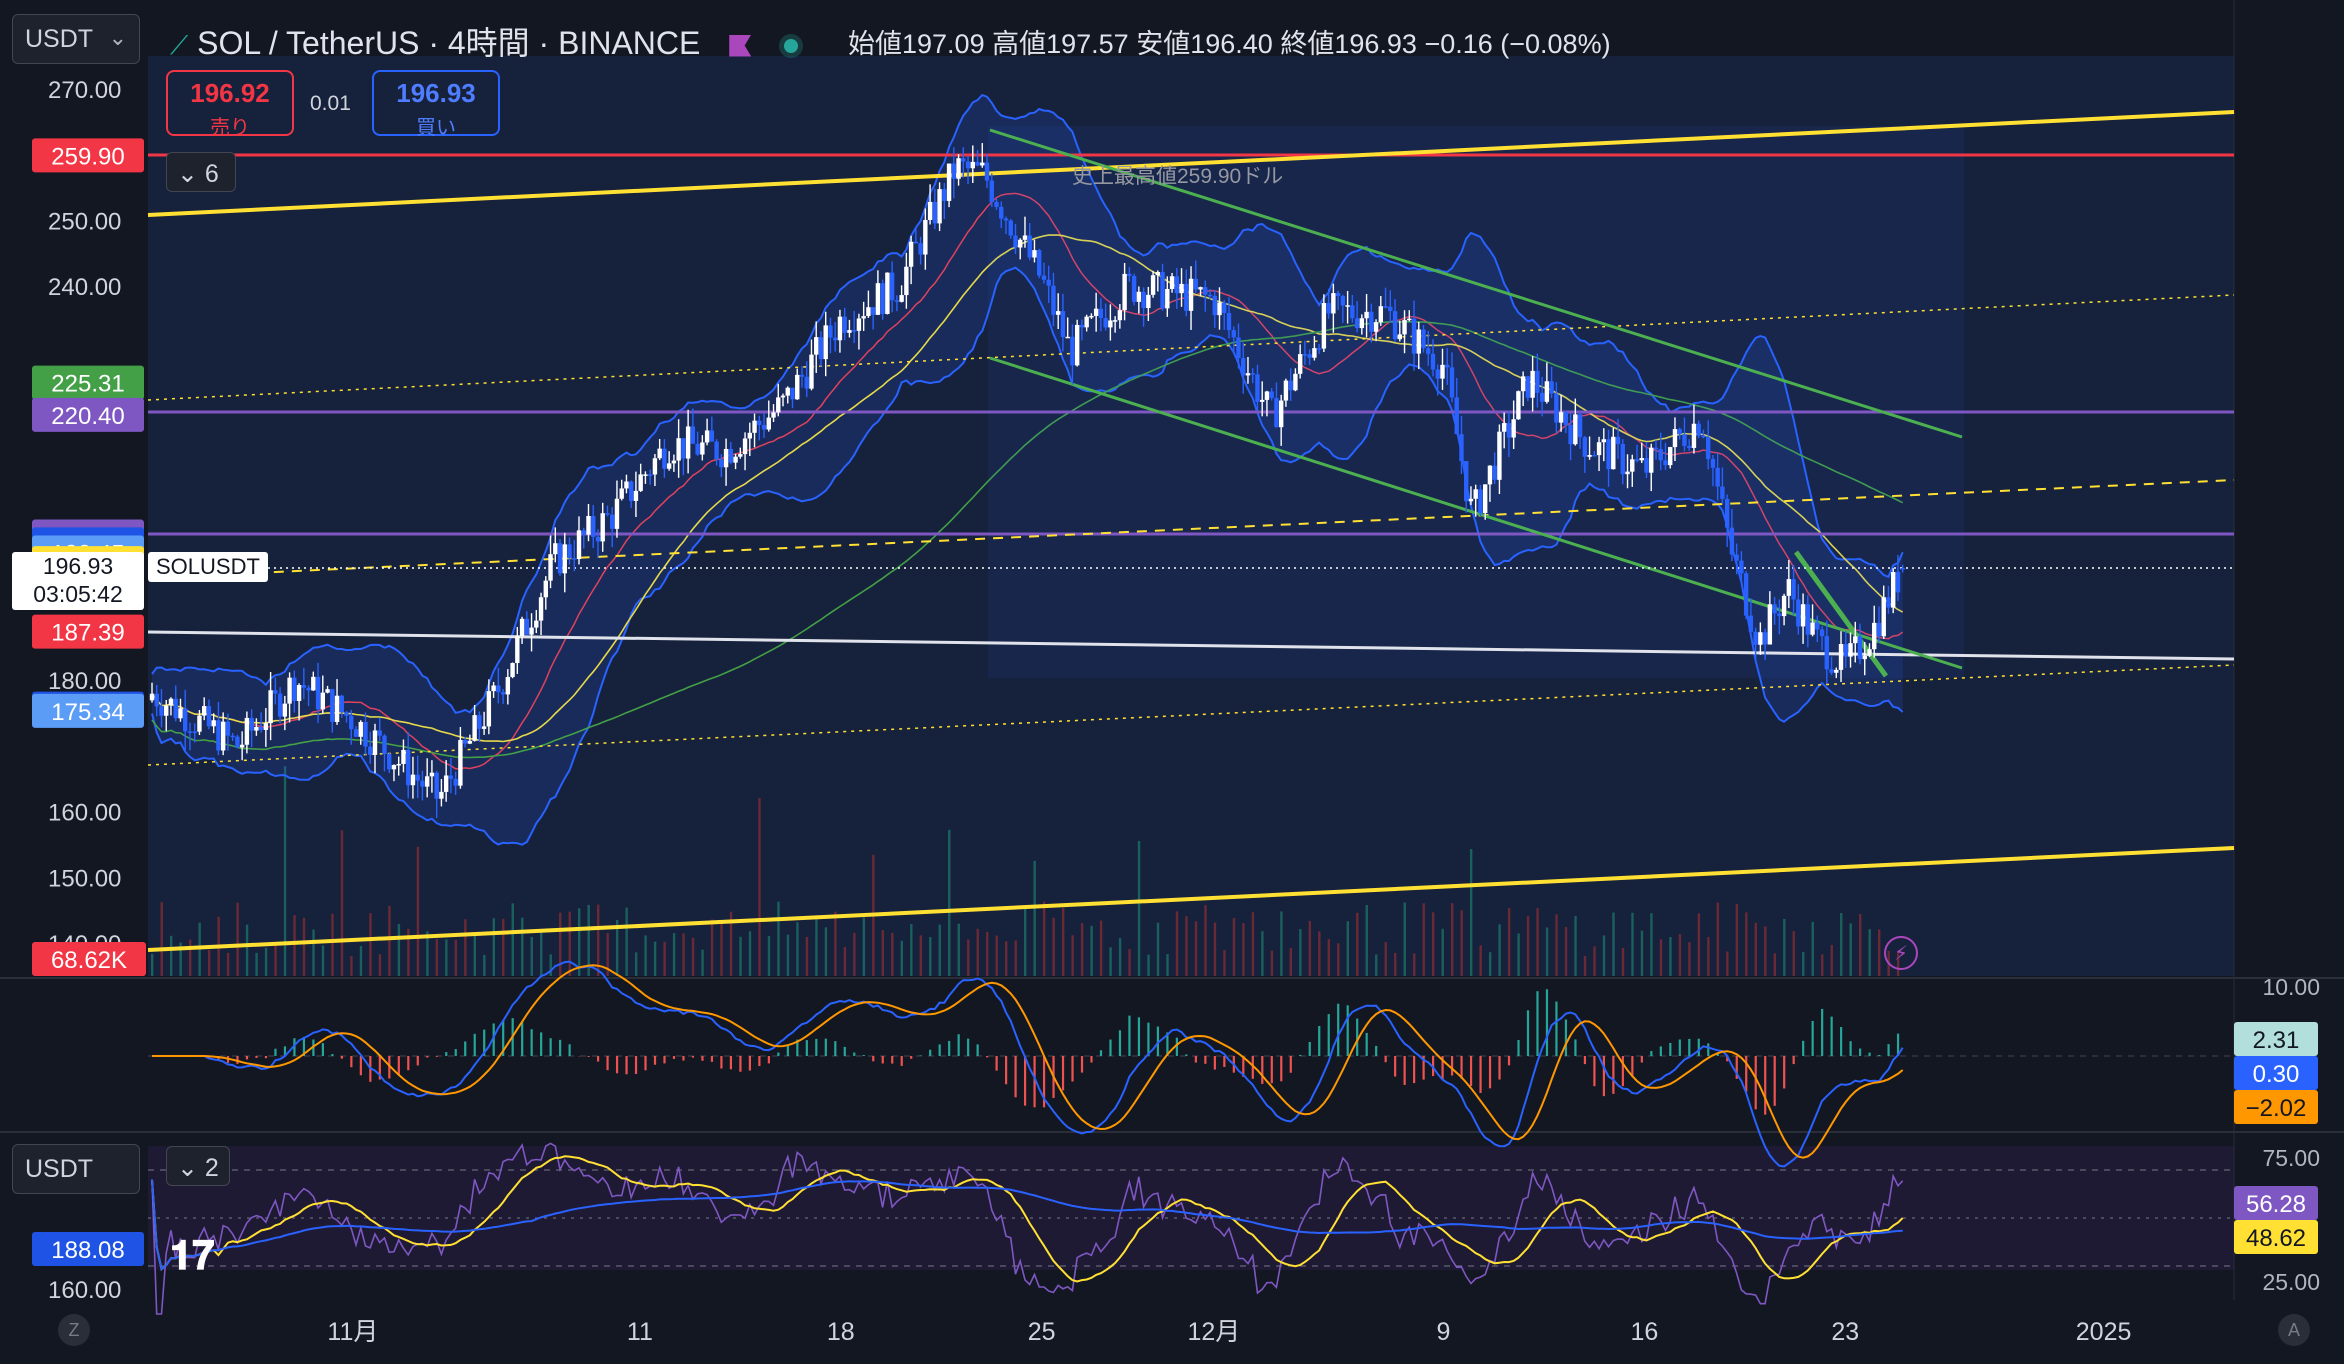 The height and width of the screenshot is (1364, 2344). What do you see at coordinates (436, 104) in the screenshot?
I see `buy-button: 196.93 買い` at bounding box center [436, 104].